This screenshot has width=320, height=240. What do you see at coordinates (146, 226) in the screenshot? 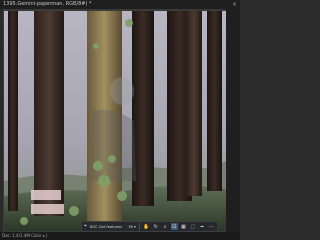
I see `hand-icon: ✋` at bounding box center [146, 226].